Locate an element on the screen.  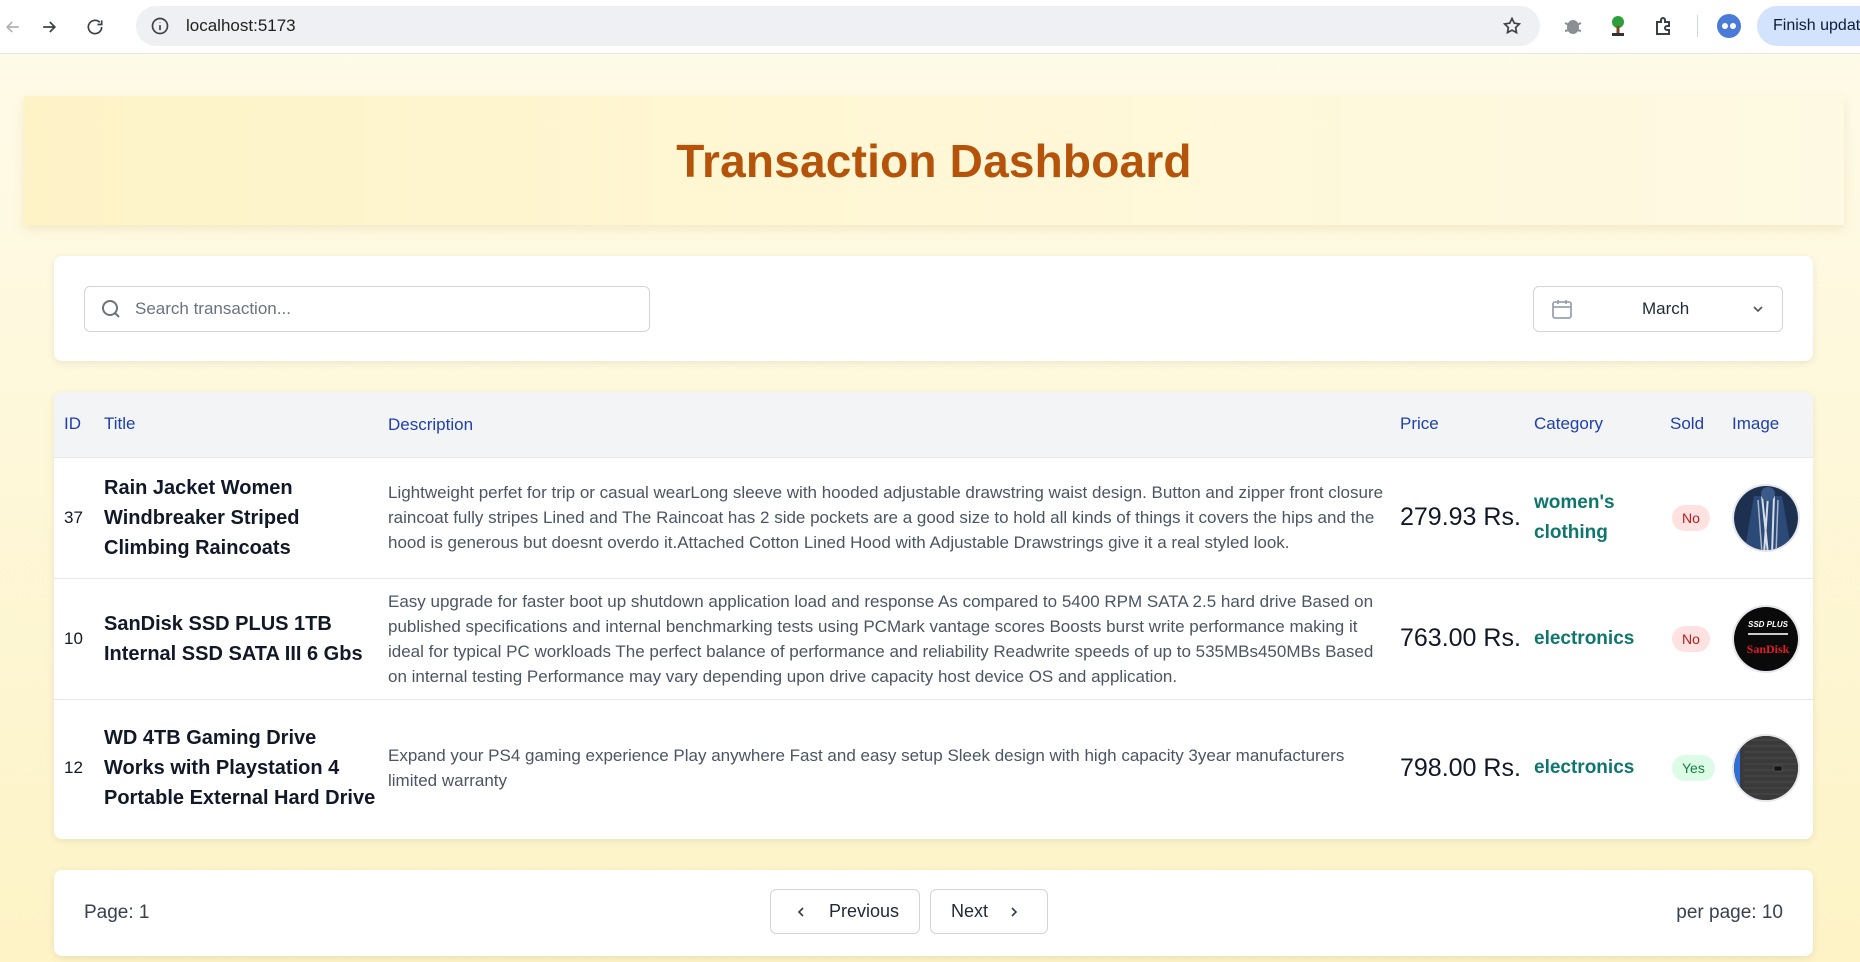
next-button: Next is located at coordinates (989, 911).